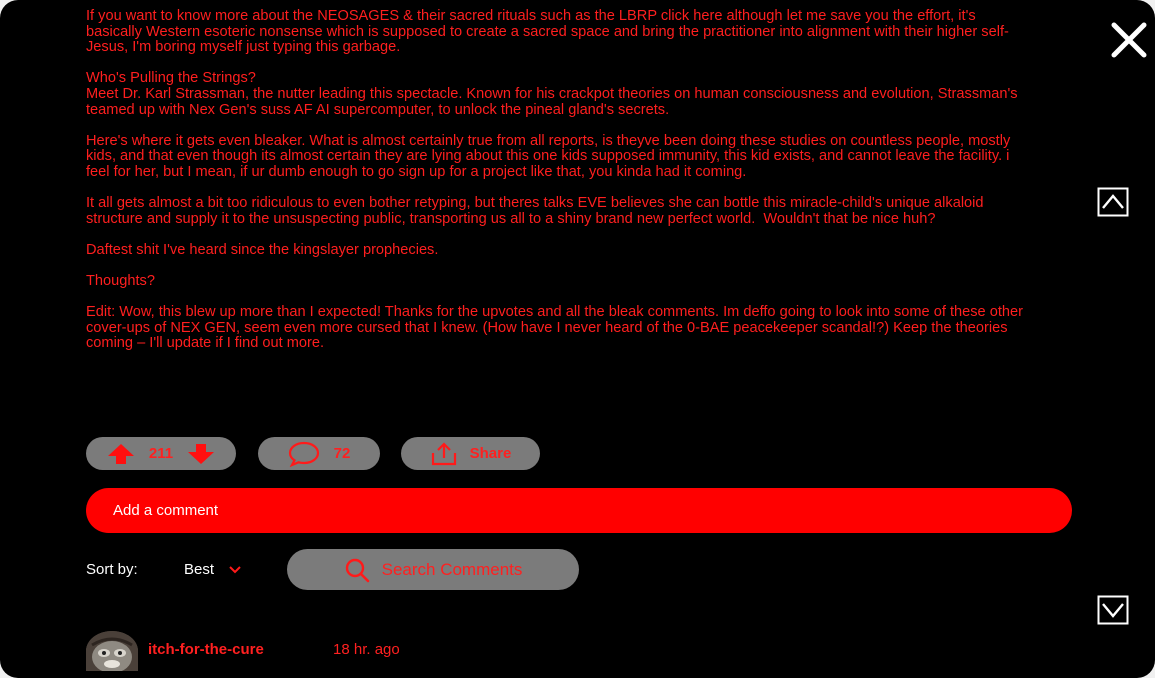 This screenshot has height=678, width=1155. What do you see at coordinates (206, 649) in the screenshot?
I see `comment-username: itch-for-the-cure` at bounding box center [206, 649].